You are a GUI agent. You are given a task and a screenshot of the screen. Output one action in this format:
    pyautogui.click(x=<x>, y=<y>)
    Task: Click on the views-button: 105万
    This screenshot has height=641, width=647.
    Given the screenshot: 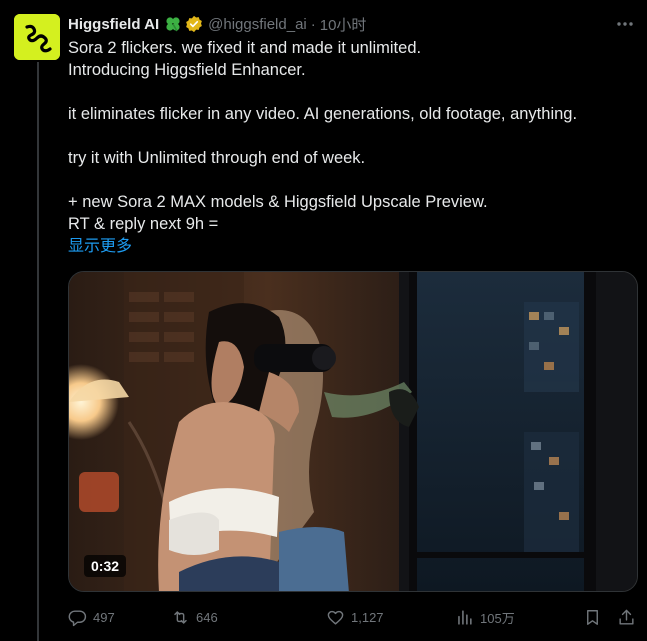 What is the action you would take?
    pyautogui.click(x=485, y=617)
    